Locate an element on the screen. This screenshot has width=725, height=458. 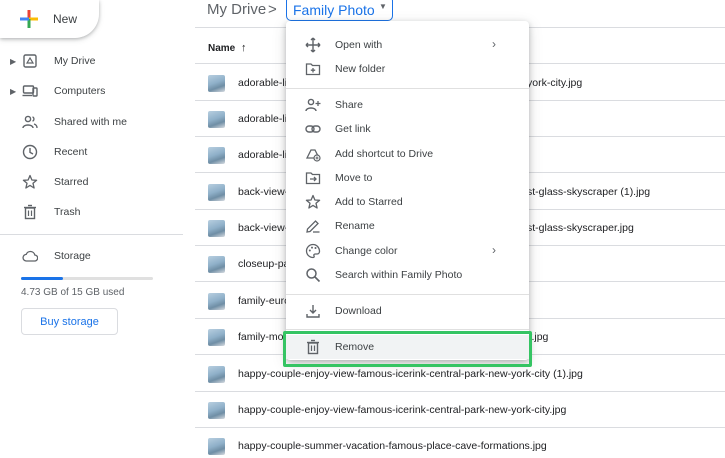
sidebar-item-label: Trash is located at coordinates (67, 212).